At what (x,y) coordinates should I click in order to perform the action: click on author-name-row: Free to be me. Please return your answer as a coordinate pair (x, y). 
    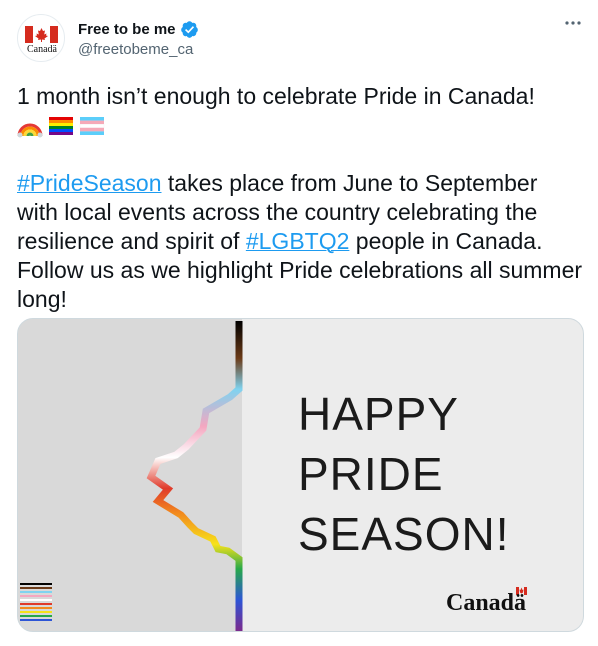
    Looking at the image, I should click on (138, 29).